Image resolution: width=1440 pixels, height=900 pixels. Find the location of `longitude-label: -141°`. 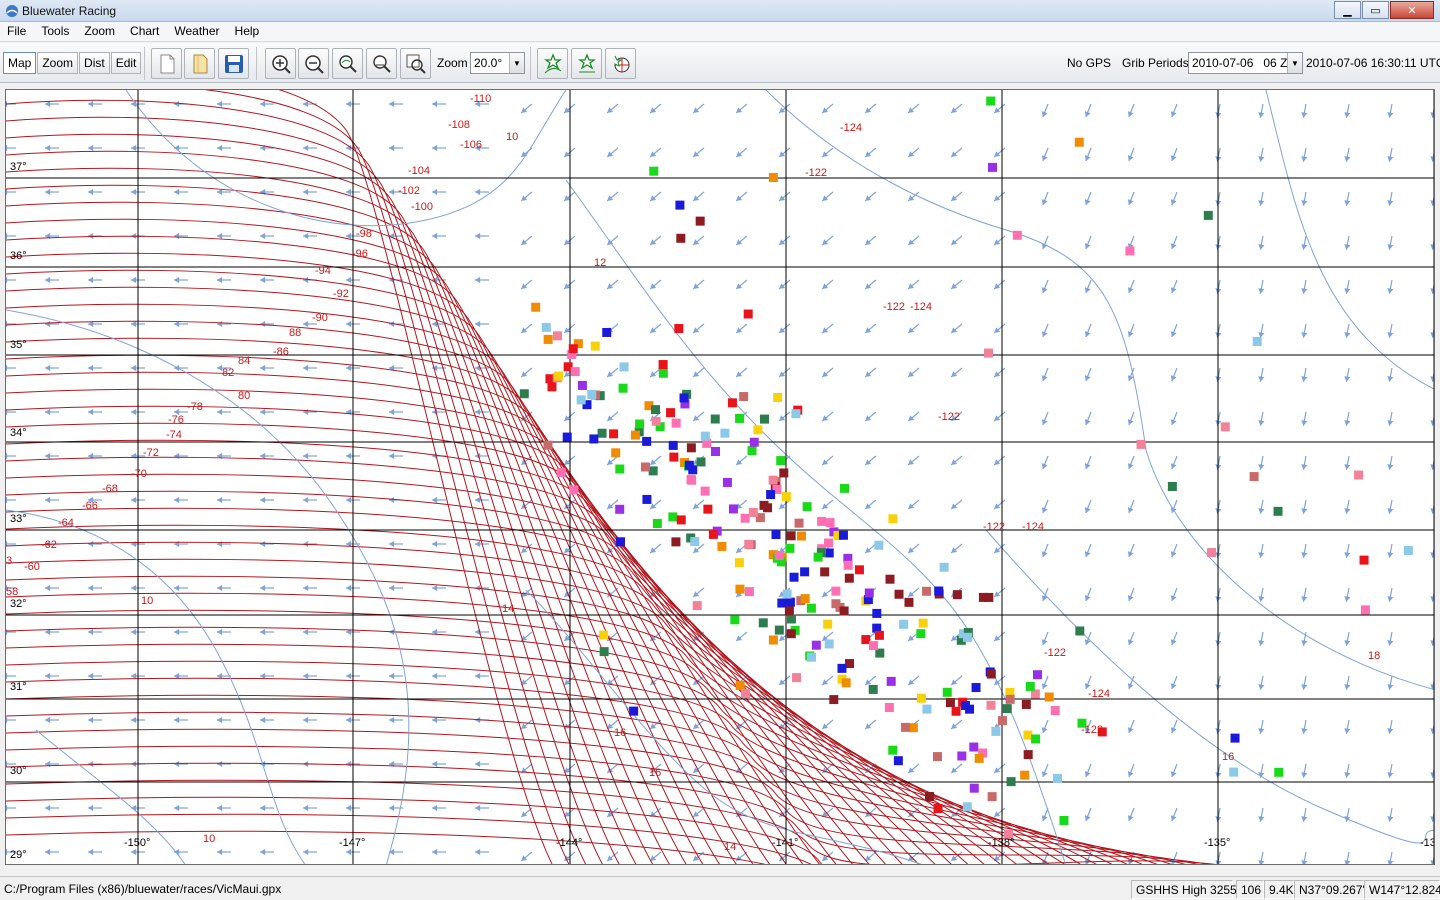

longitude-label: -141° is located at coordinates (785, 843).